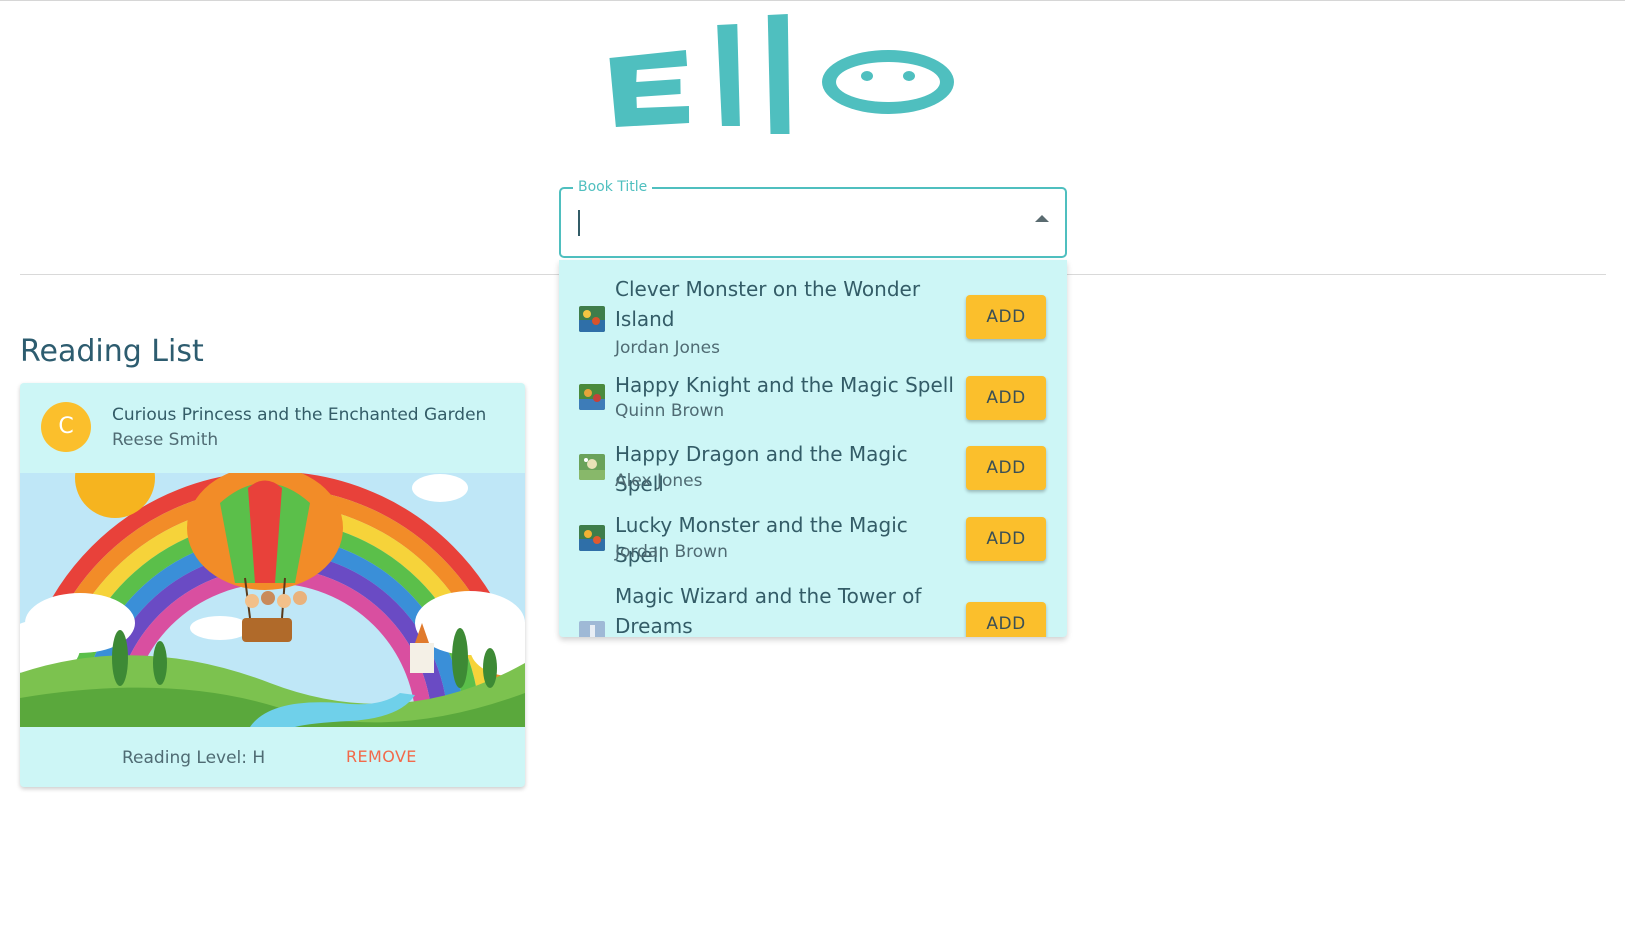 This screenshot has height=945, width=1625. Describe the element at coordinates (667, 348) in the screenshot. I see `book-option-author: Jordan Jones` at that location.